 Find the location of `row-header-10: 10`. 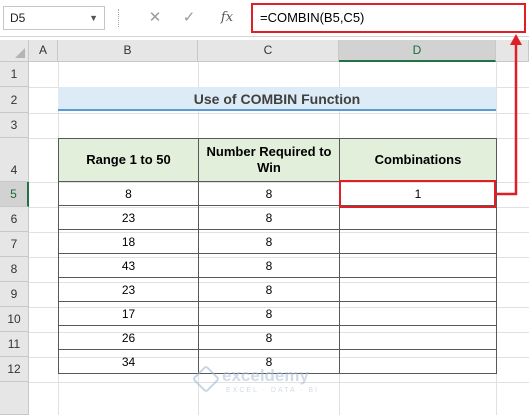

row-header-10: 10 is located at coordinates (14, 319).